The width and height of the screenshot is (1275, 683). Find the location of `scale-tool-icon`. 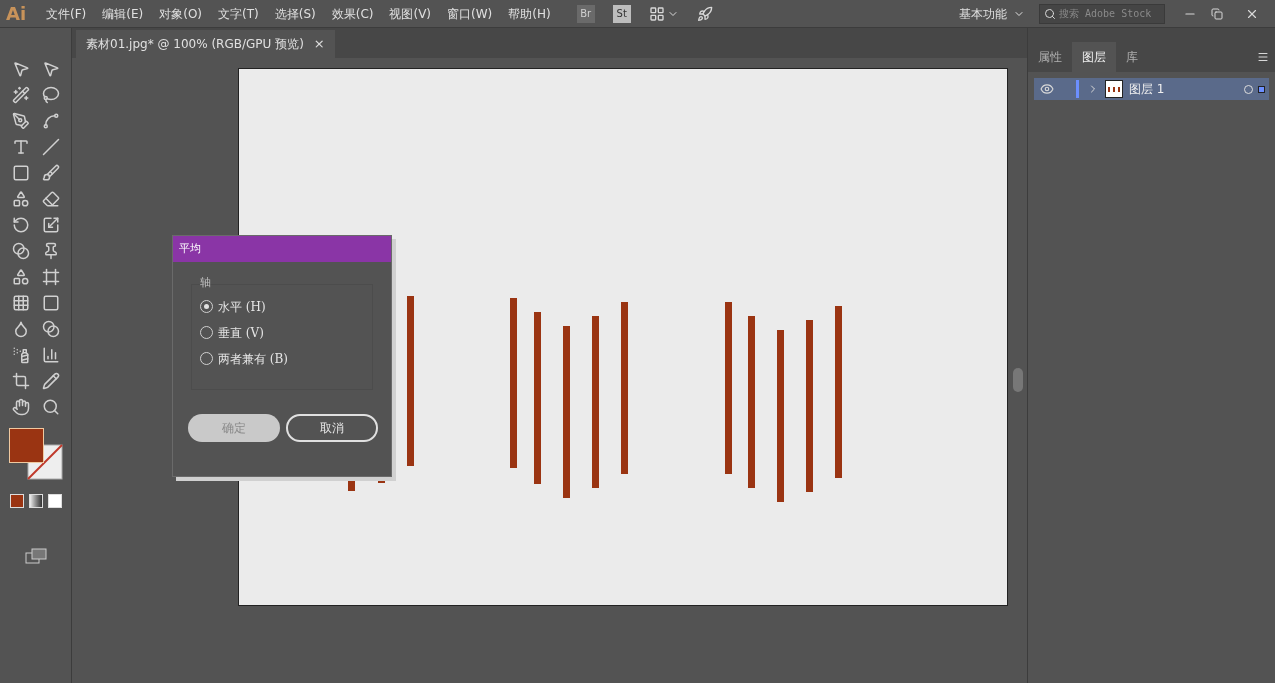

scale-tool-icon is located at coordinates (50, 225).